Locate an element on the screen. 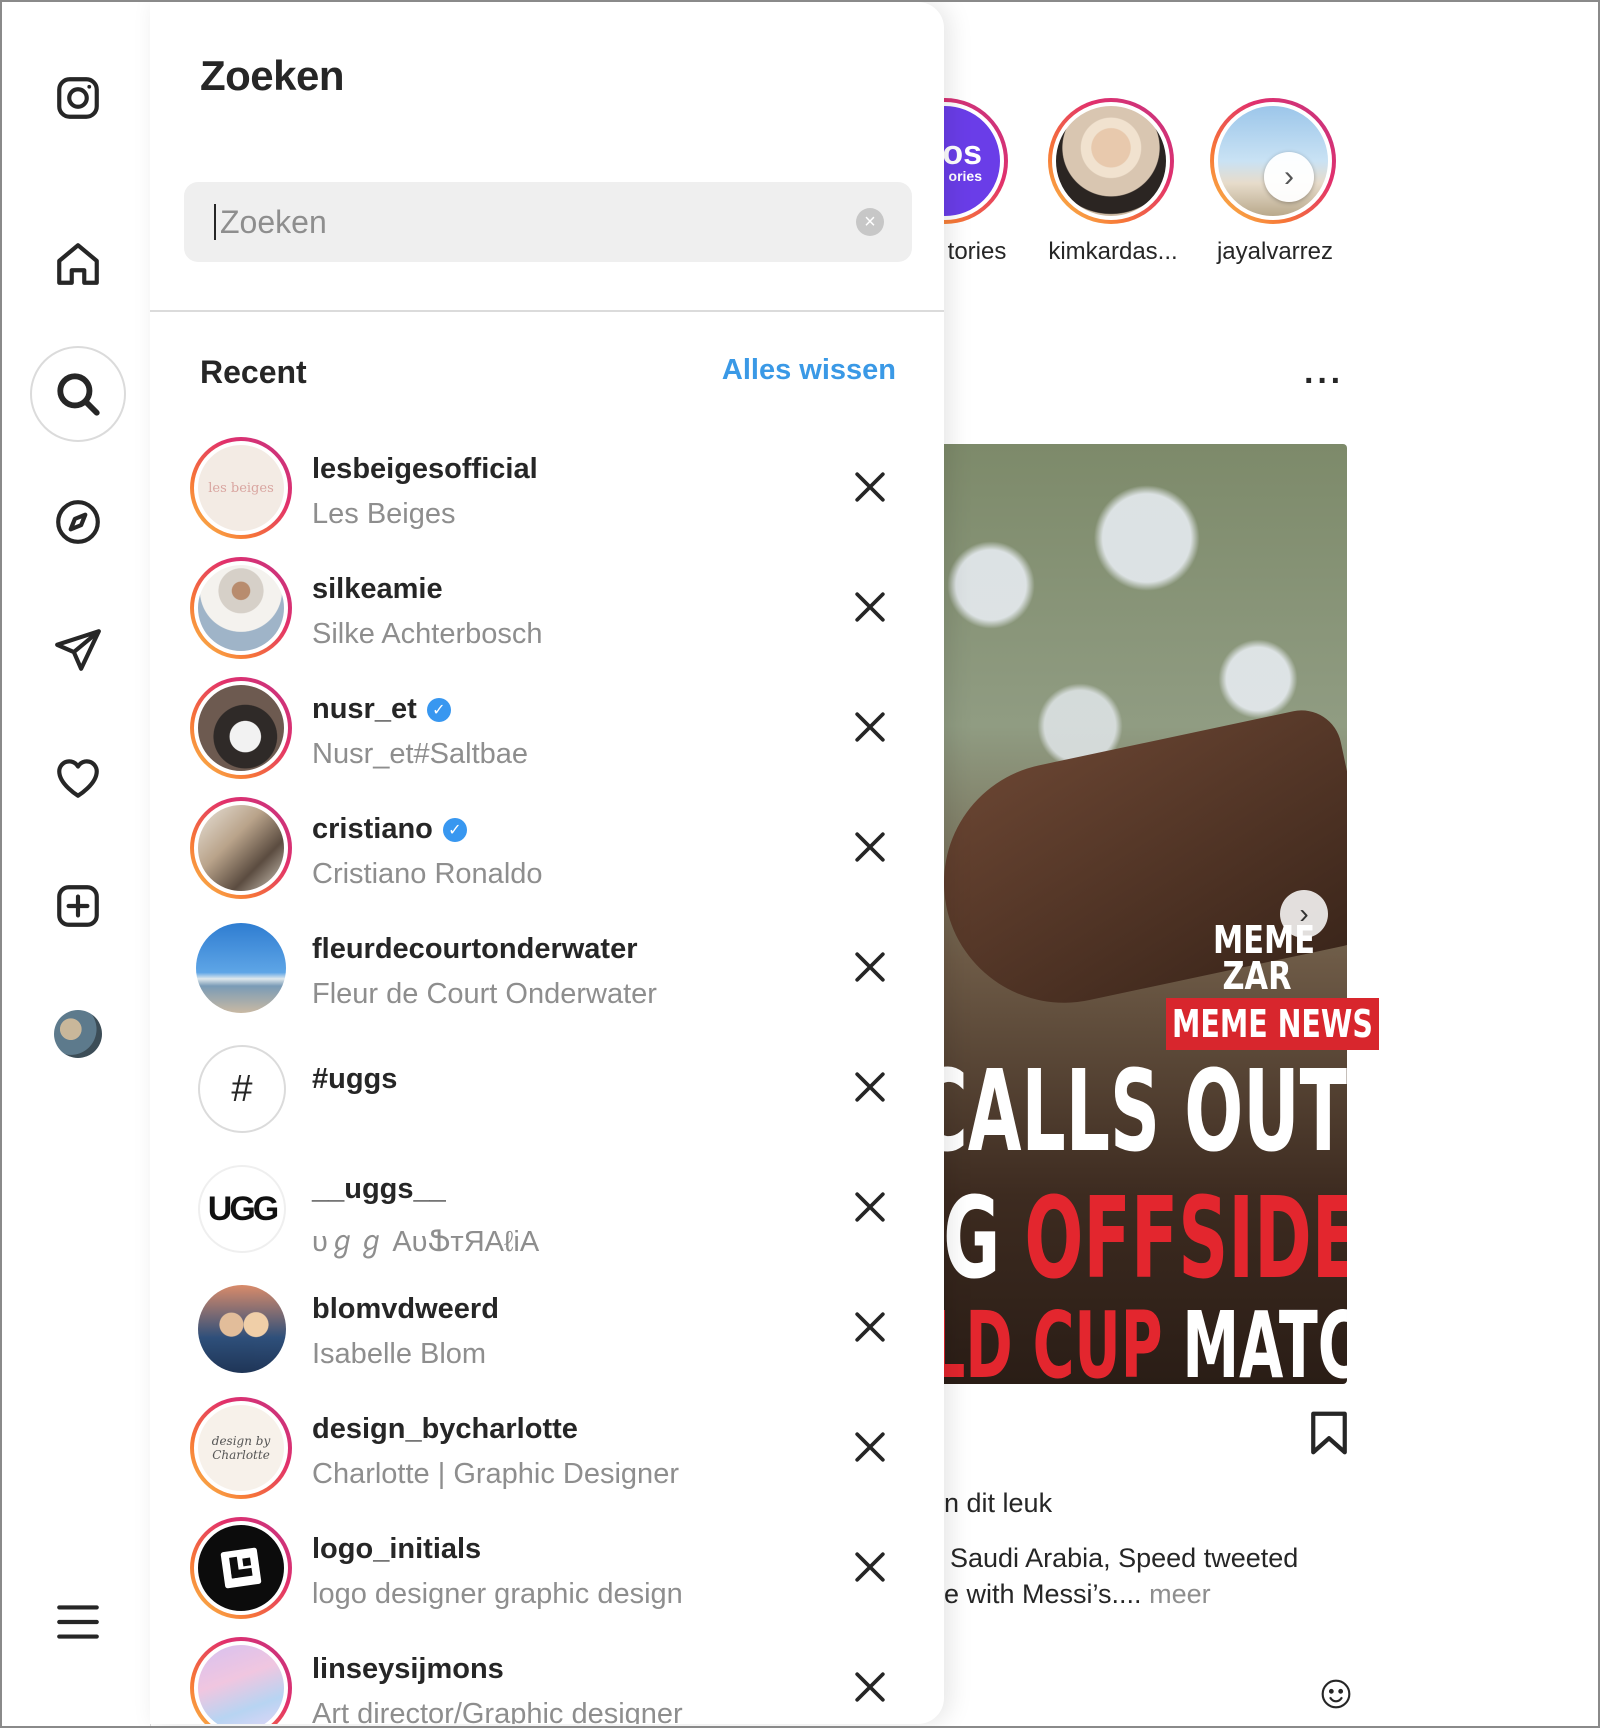  username-text: #uggs is located at coordinates (355, 1079).